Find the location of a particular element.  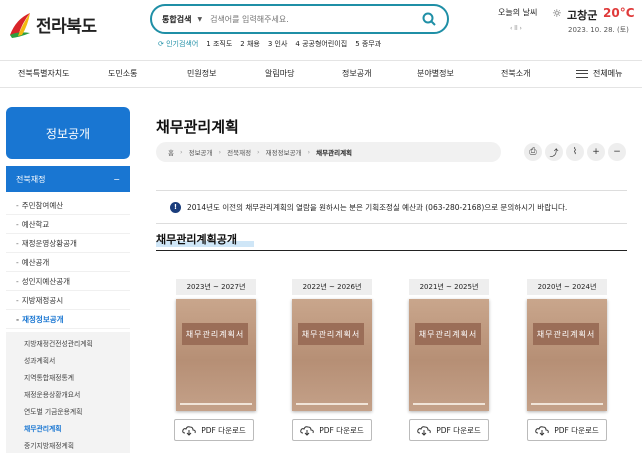

plan-card: 2022년 ~ 2026년 채무관리계획서 is located at coordinates (332, 345).